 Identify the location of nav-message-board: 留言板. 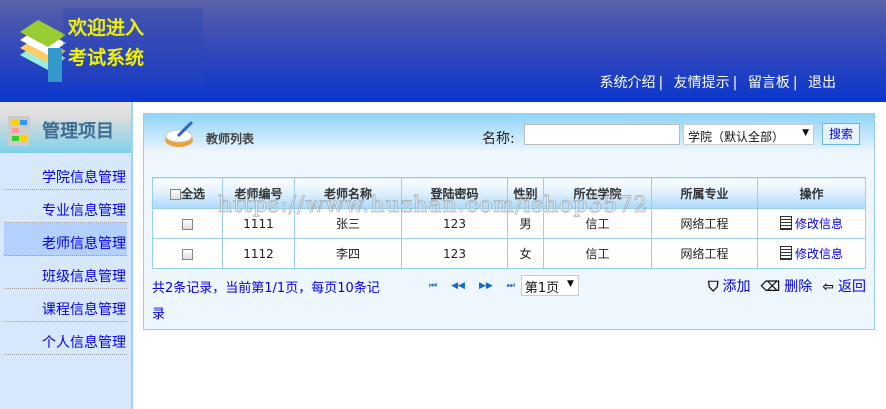
(769, 83).